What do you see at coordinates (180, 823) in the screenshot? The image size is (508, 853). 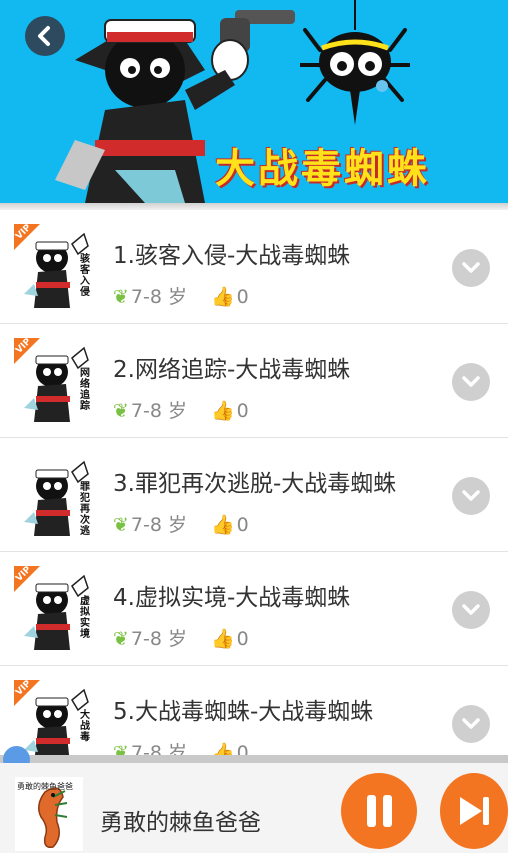 I see `now-playing-title: 勇敢的棘鱼爸爸` at bounding box center [180, 823].